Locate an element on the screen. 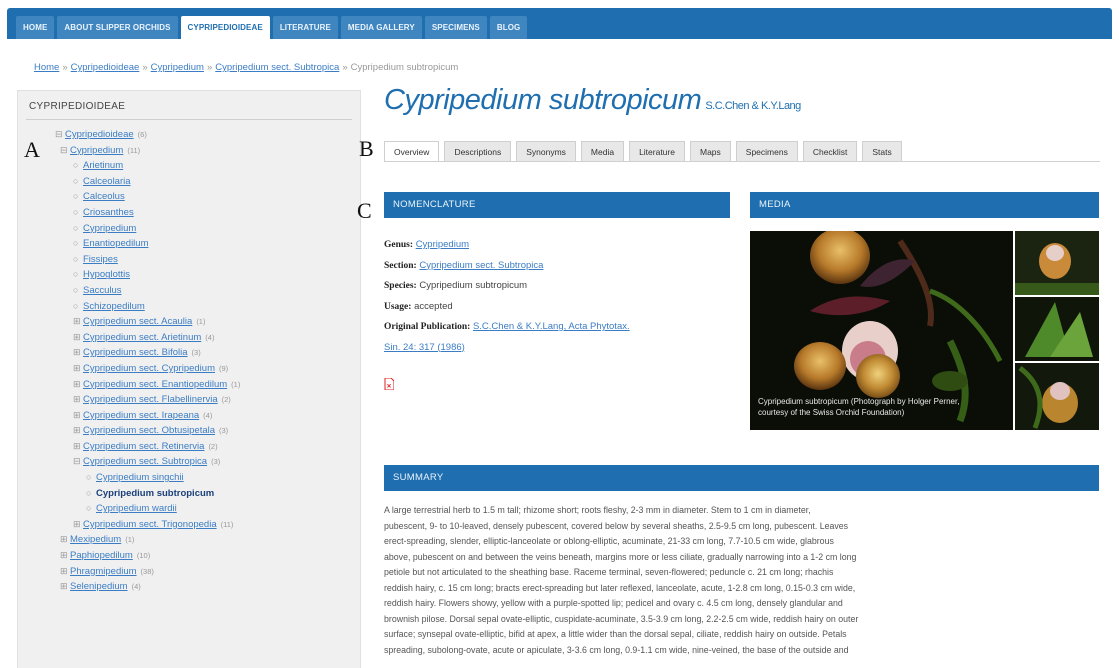 The width and height of the screenshot is (1119, 668). tree-node-label: Paphiopedilum is located at coordinates (101, 555).